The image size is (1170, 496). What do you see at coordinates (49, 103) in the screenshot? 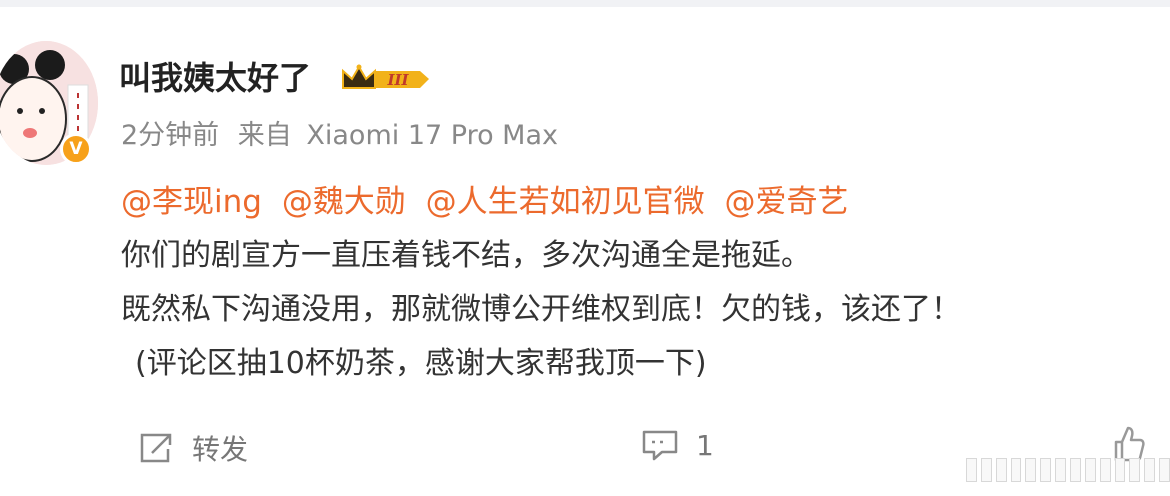
I see `avatar: V` at bounding box center [49, 103].